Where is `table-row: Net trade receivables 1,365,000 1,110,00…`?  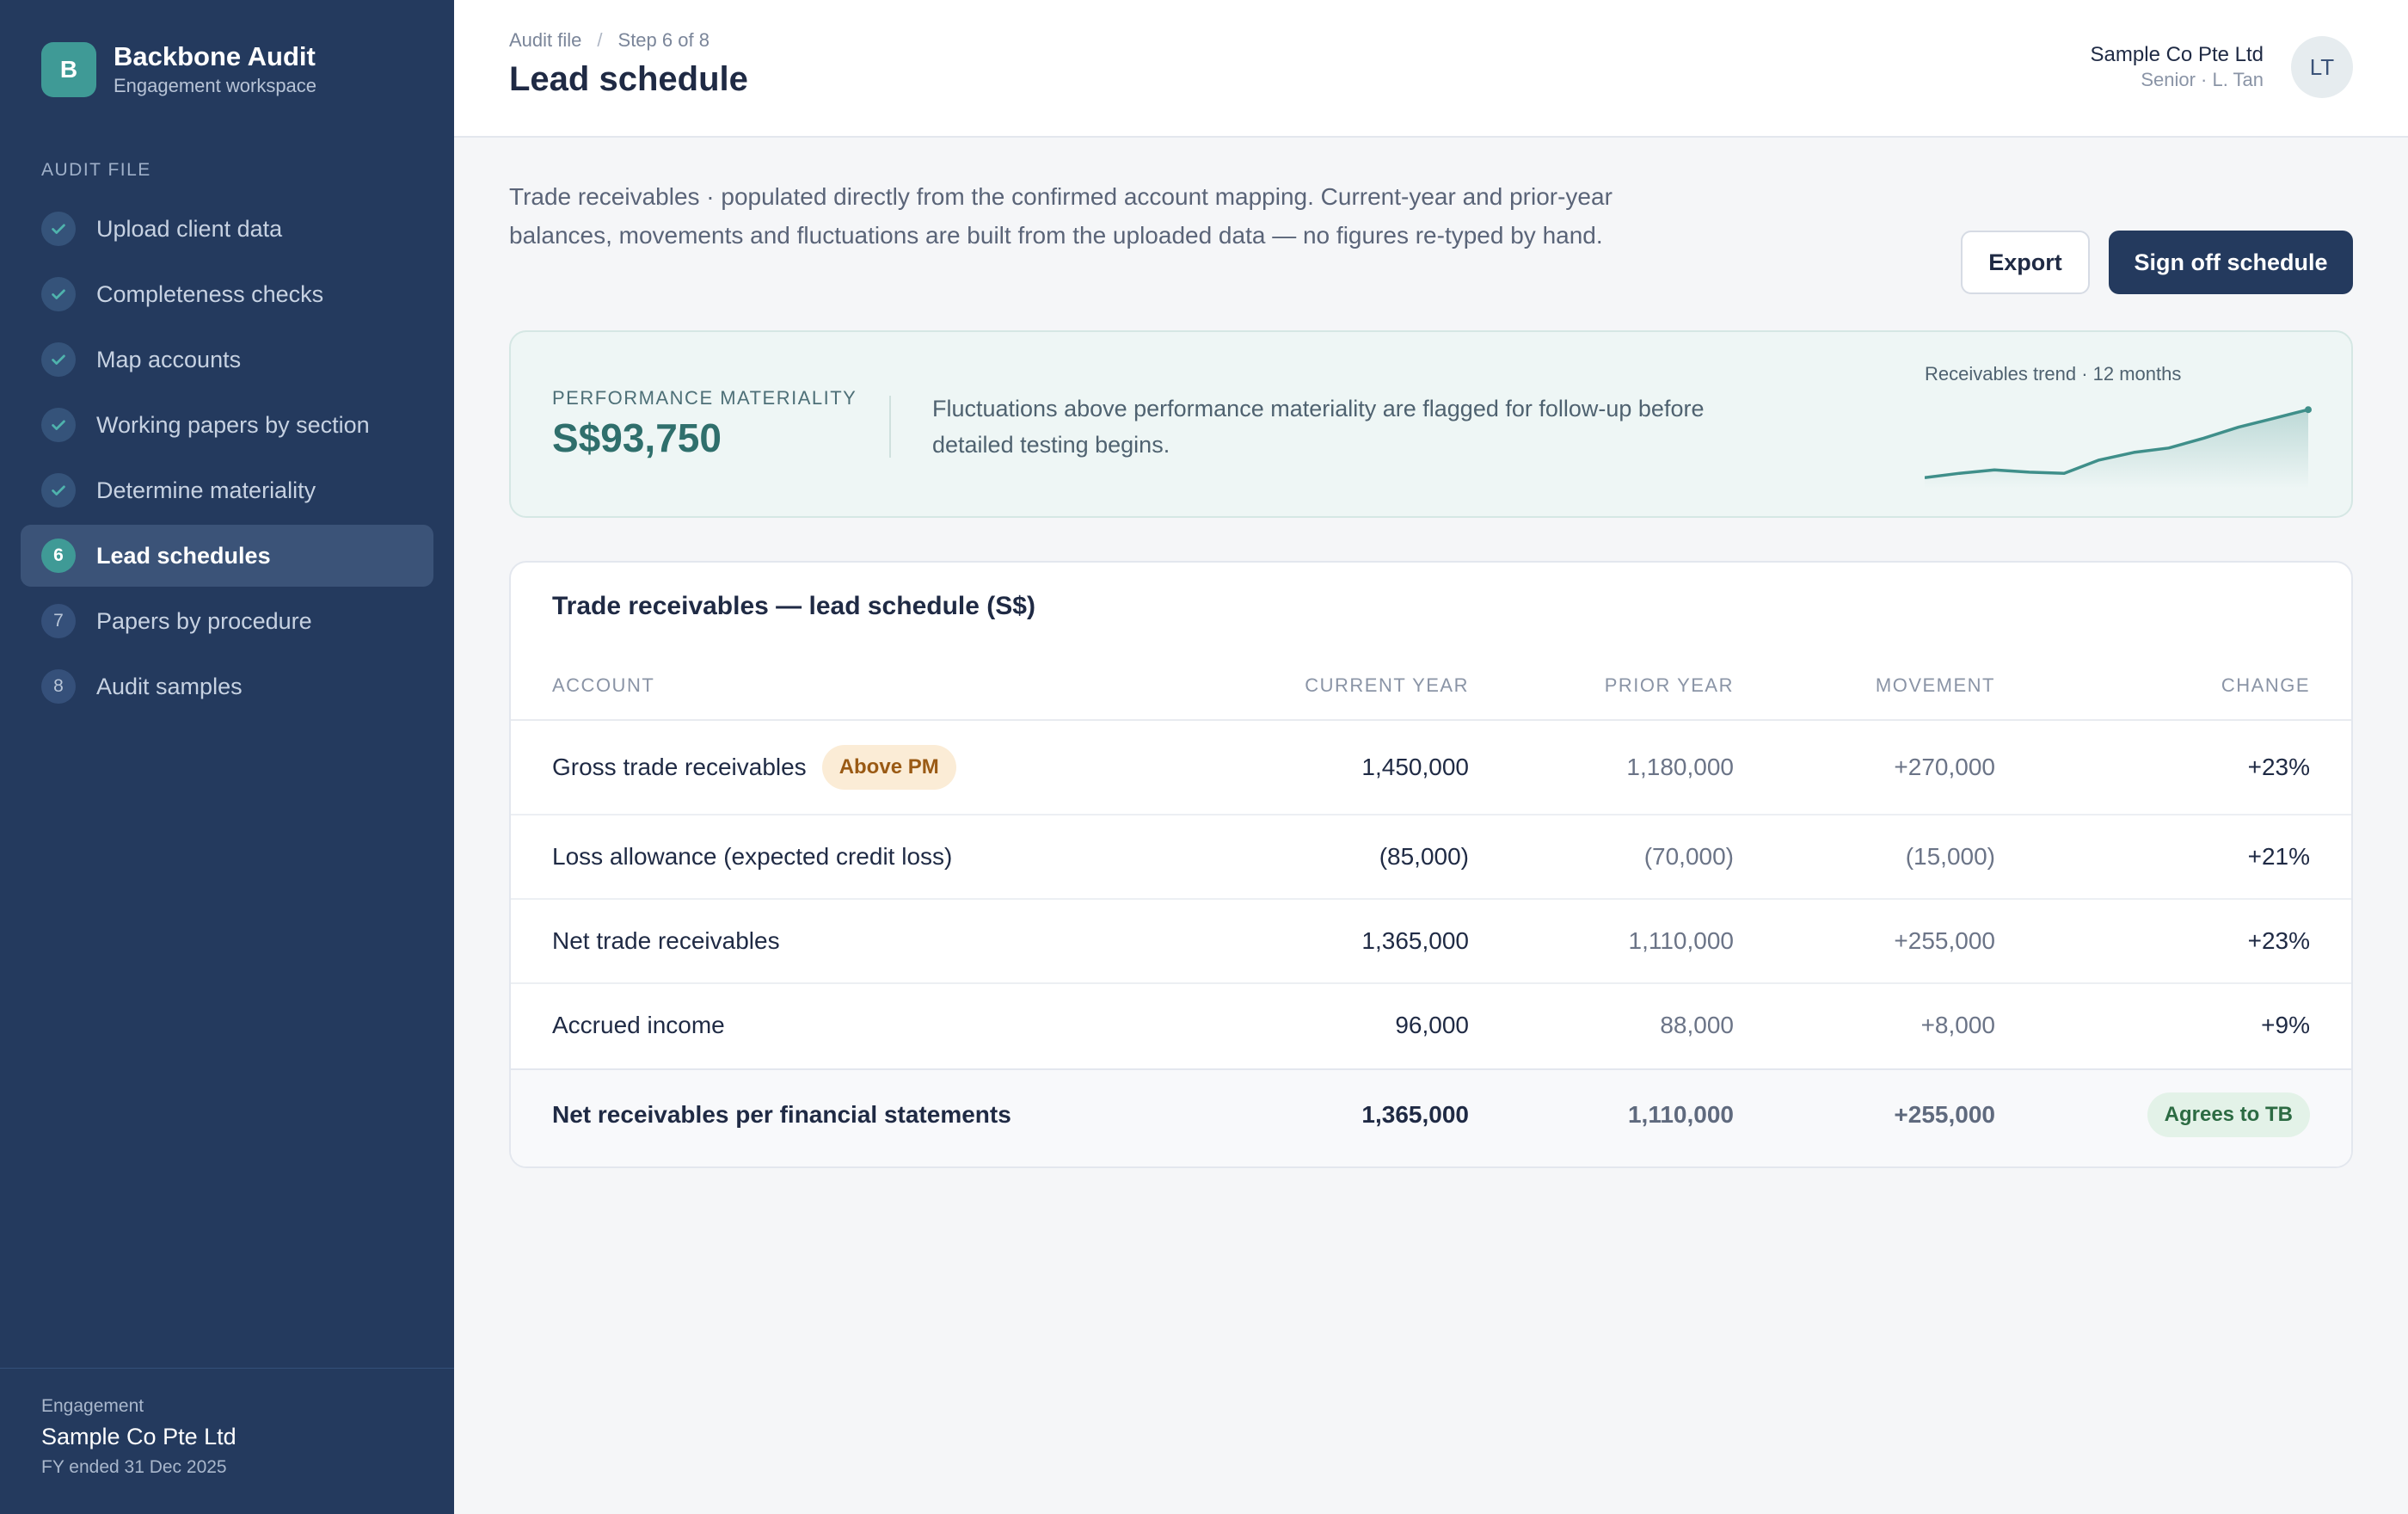 table-row: Net trade receivables 1,365,000 1,110,00… is located at coordinates (1431, 942).